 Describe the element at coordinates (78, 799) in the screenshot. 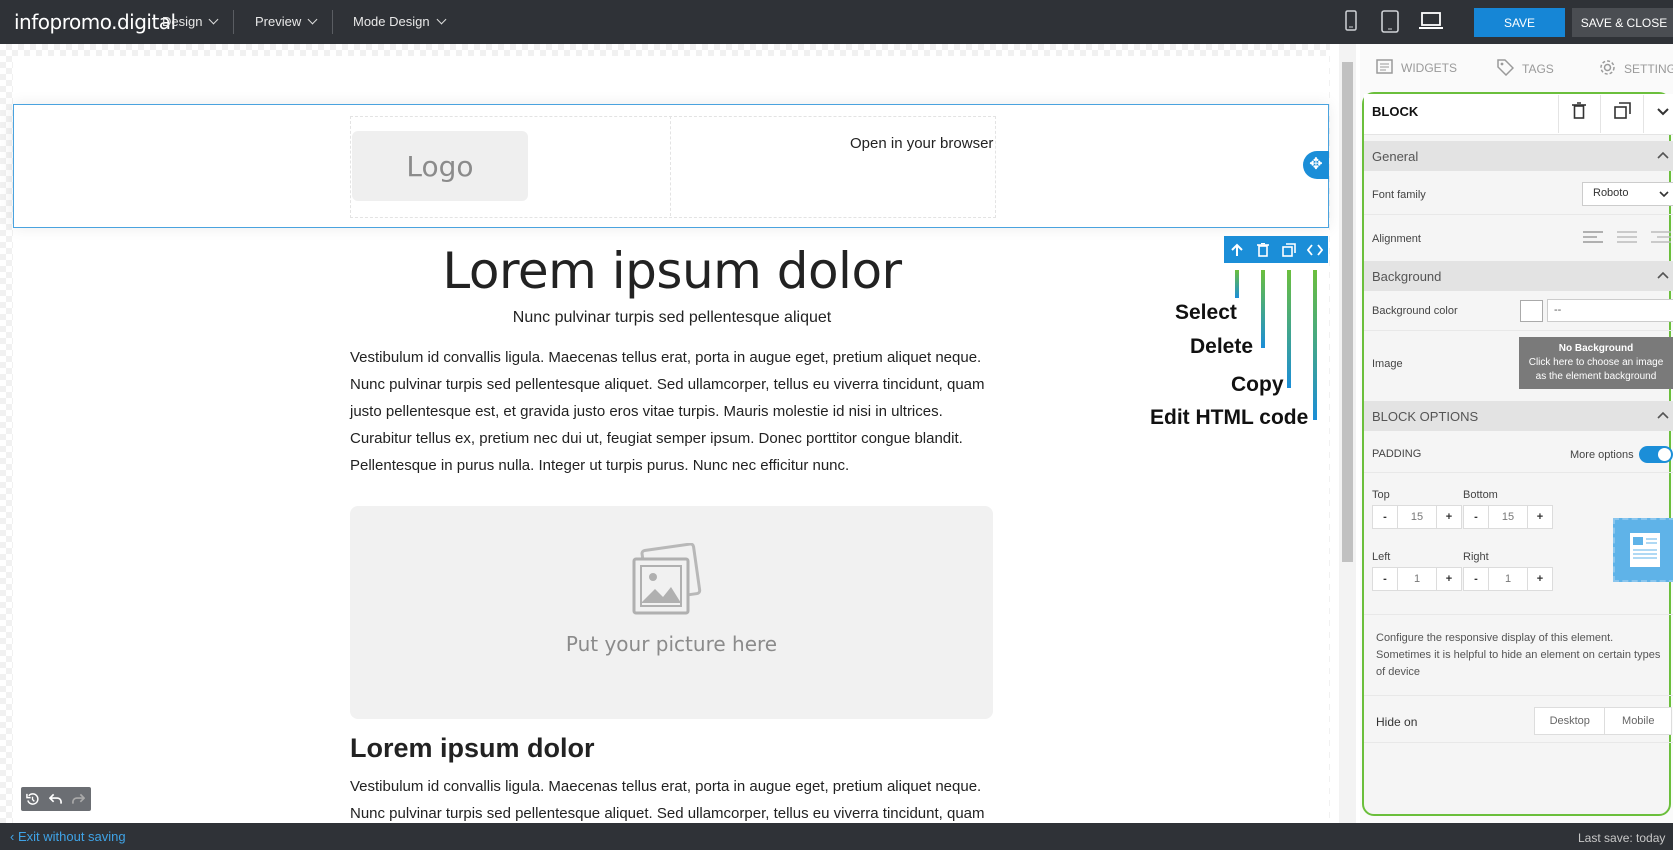

I see `redo-icon` at that location.